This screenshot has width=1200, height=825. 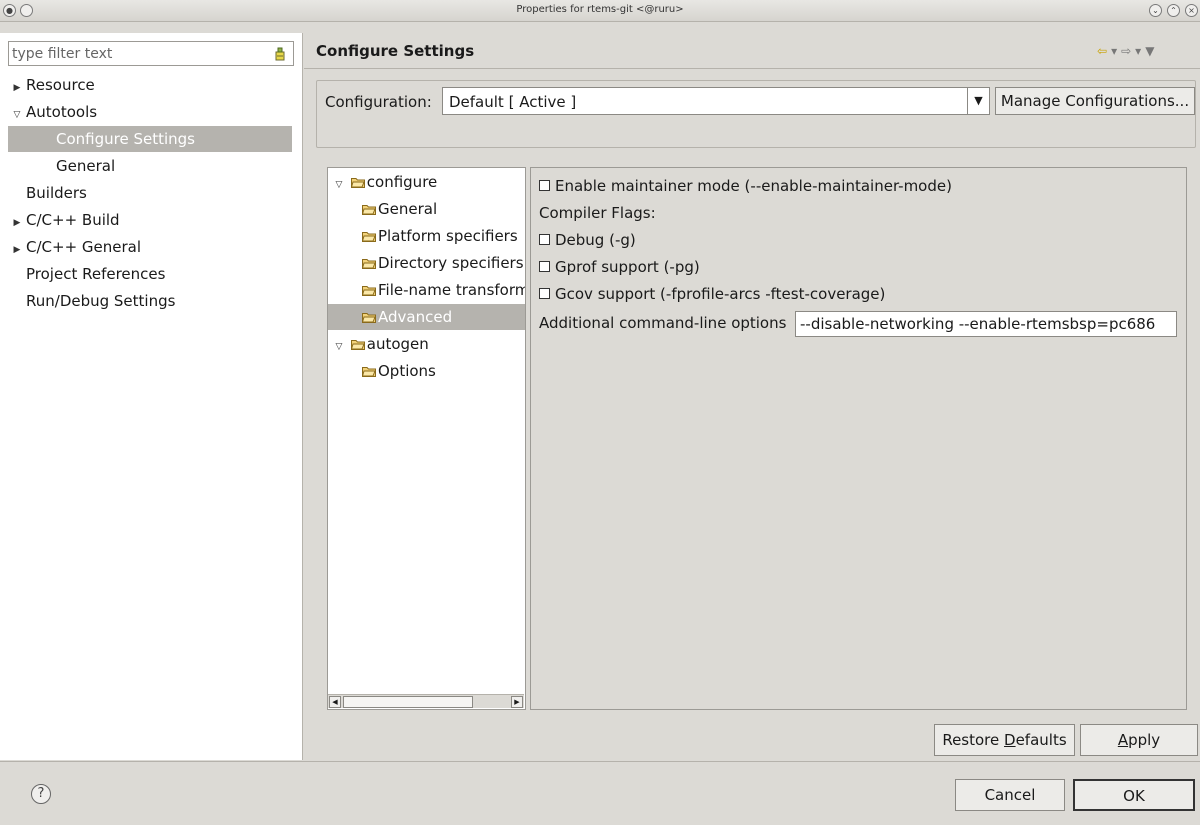 What do you see at coordinates (1140, 51) in the screenshot?
I see `forward-dropdown-icon: ▾` at bounding box center [1140, 51].